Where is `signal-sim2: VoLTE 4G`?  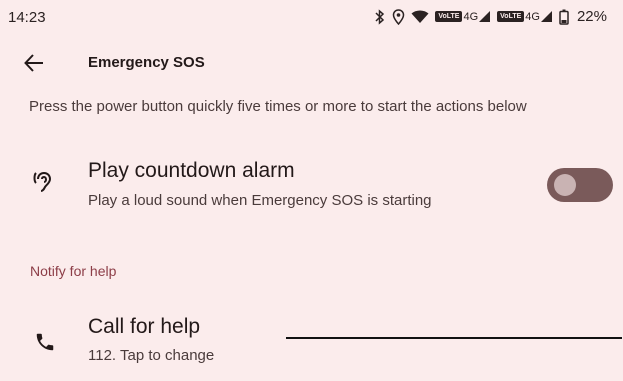
signal-sim2: VoLTE 4G is located at coordinates (525, 16).